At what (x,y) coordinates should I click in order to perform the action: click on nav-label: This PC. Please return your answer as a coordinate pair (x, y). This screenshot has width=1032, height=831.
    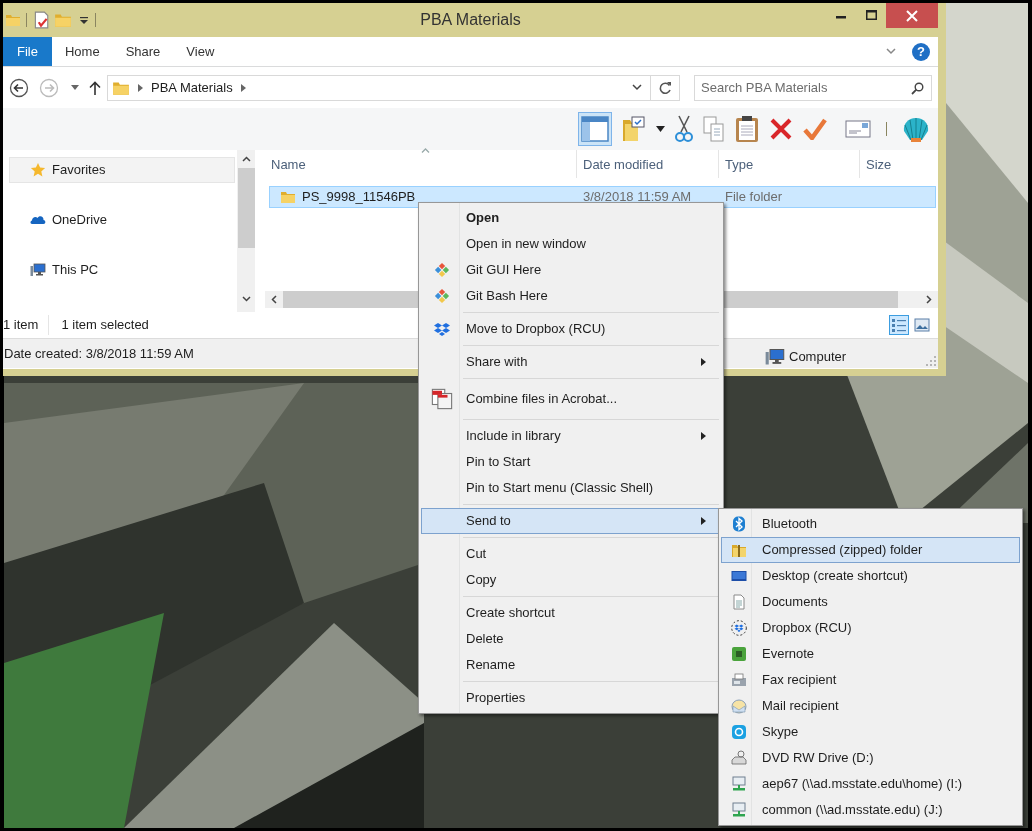
    Looking at the image, I should click on (75, 270).